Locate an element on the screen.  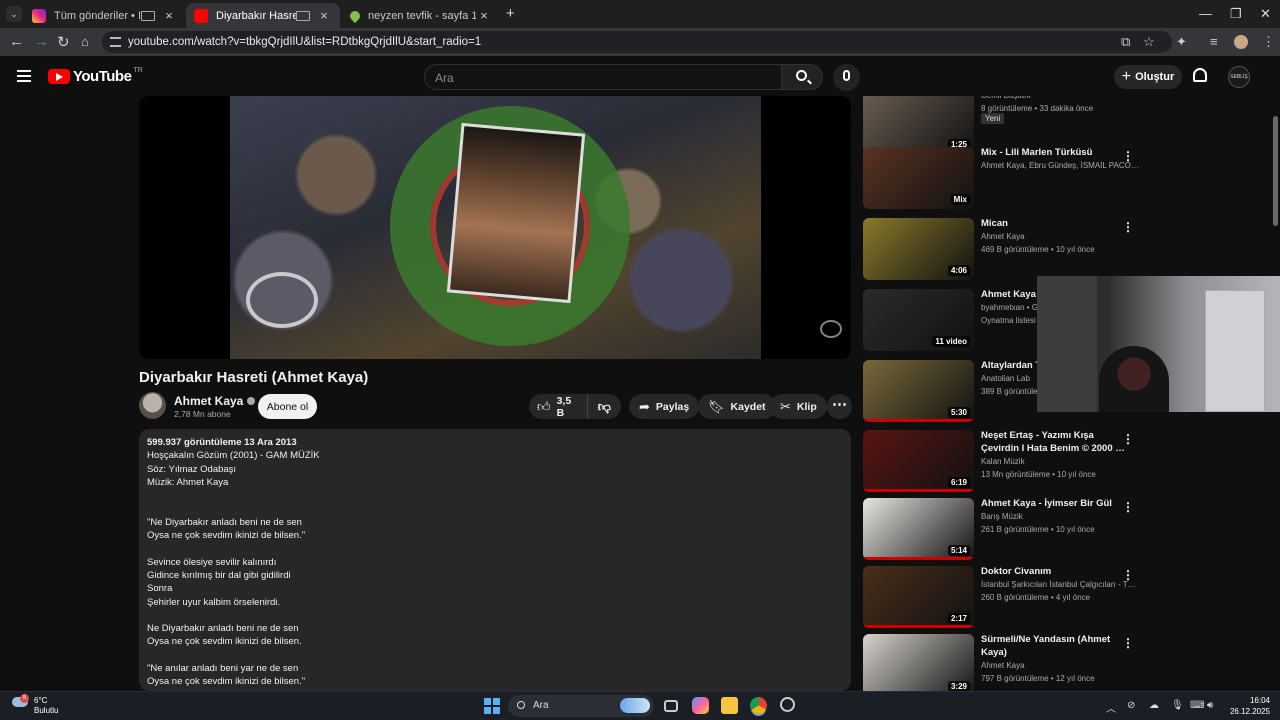
temperature: 6°C is located at coordinates (41, 700).